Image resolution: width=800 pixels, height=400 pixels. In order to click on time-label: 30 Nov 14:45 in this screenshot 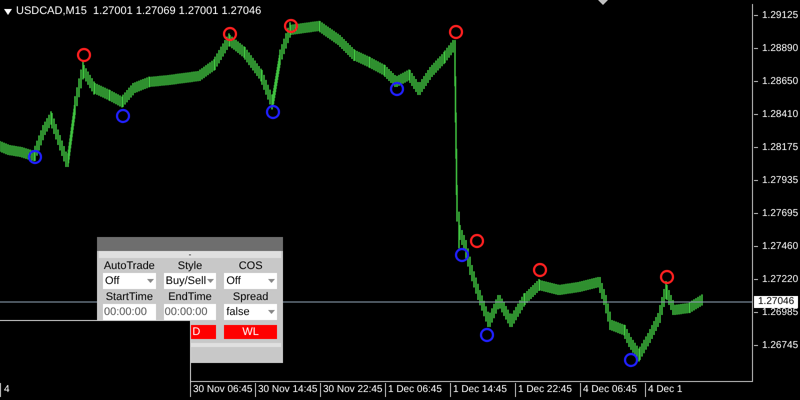, I will do `click(288, 390)`.